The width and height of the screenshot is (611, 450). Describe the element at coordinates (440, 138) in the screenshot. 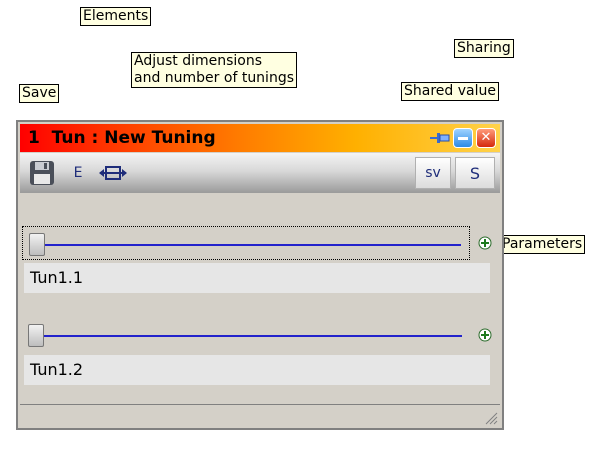

I see `pin-icon` at that location.